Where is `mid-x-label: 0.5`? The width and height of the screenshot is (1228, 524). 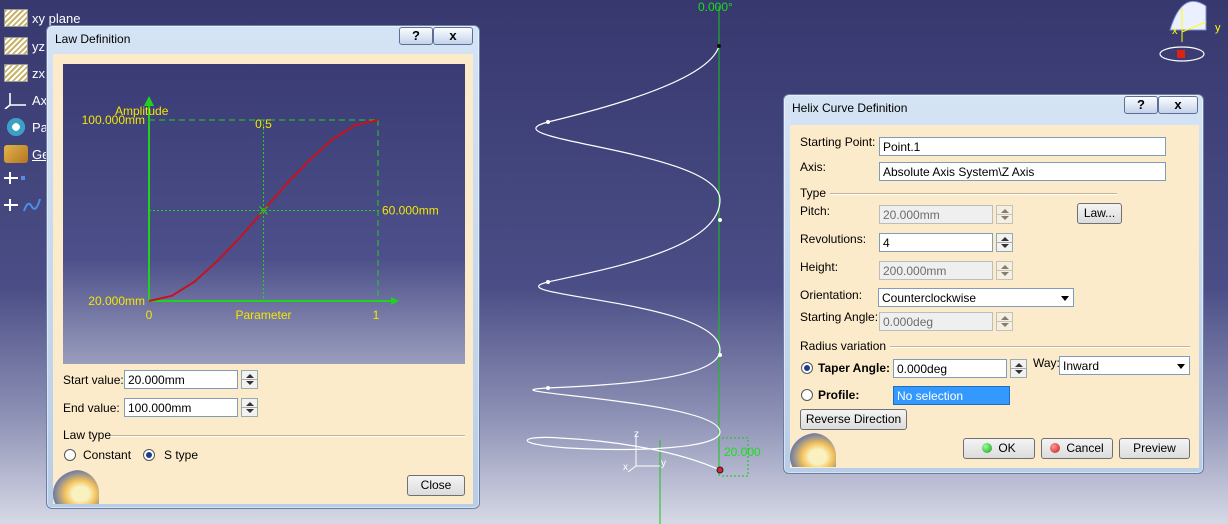
mid-x-label: 0.5 is located at coordinates (263, 124).